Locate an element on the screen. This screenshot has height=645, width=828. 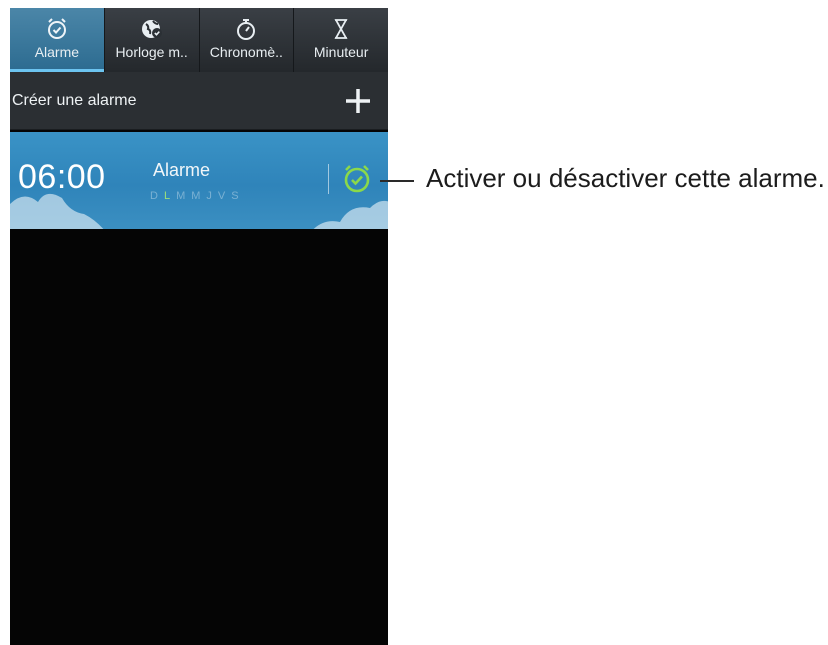
tab-horloge-label: Horloge m.. is located at coordinates (151, 52).